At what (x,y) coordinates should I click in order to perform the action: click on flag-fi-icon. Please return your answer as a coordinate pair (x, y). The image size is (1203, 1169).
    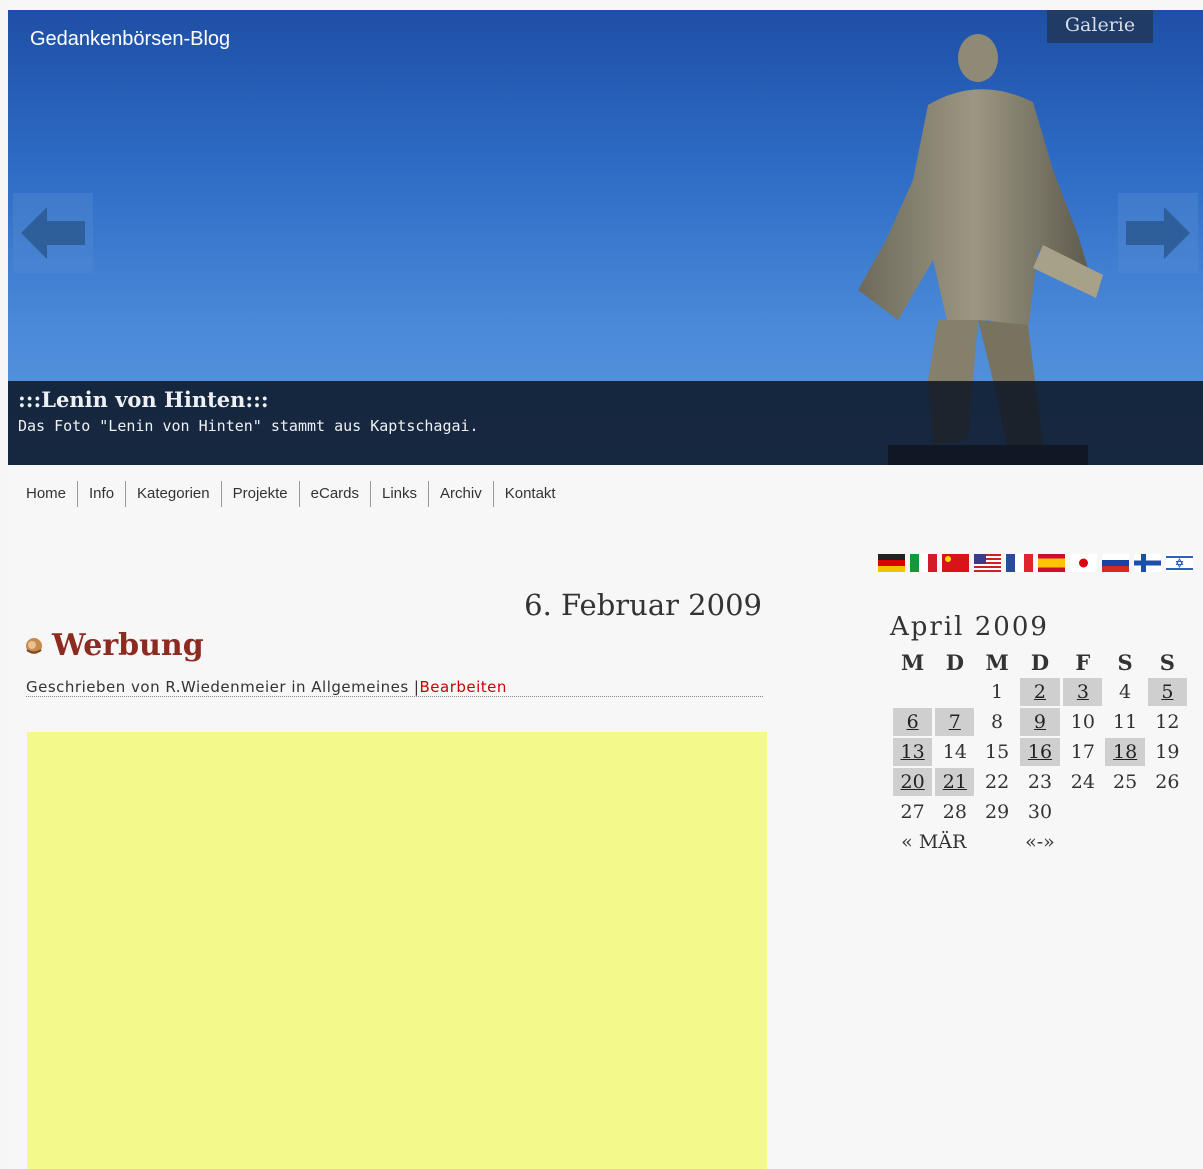
    Looking at the image, I should click on (1147, 563).